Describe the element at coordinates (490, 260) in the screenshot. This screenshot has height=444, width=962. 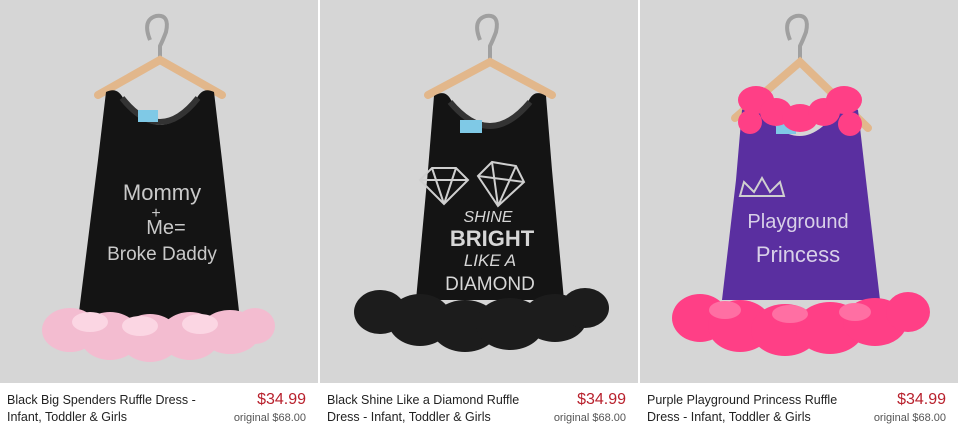
I see `print-line: LIKE A` at that location.